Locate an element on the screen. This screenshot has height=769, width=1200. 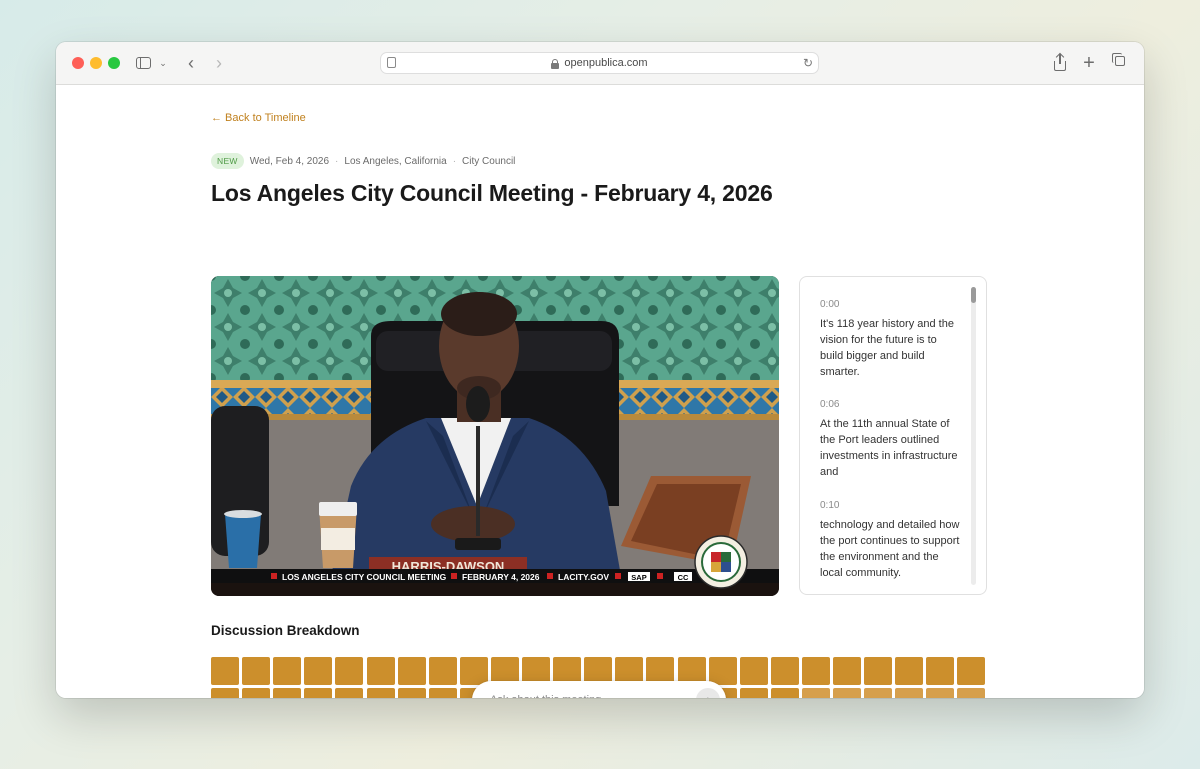
transcript-timestamp: 0:06 is located at coordinates (890, 404).